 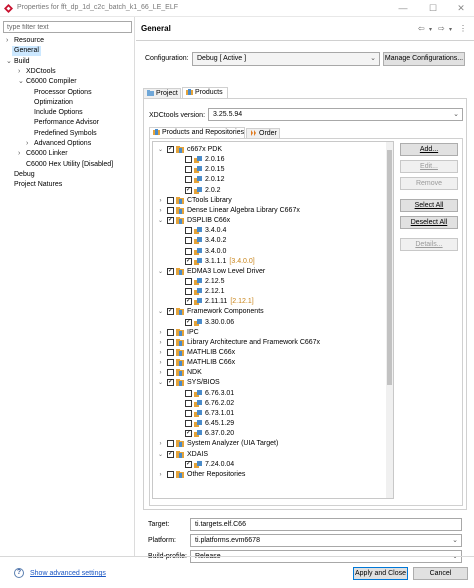 I want to click on tree-product-row: › IPC, so click(x=271, y=333).